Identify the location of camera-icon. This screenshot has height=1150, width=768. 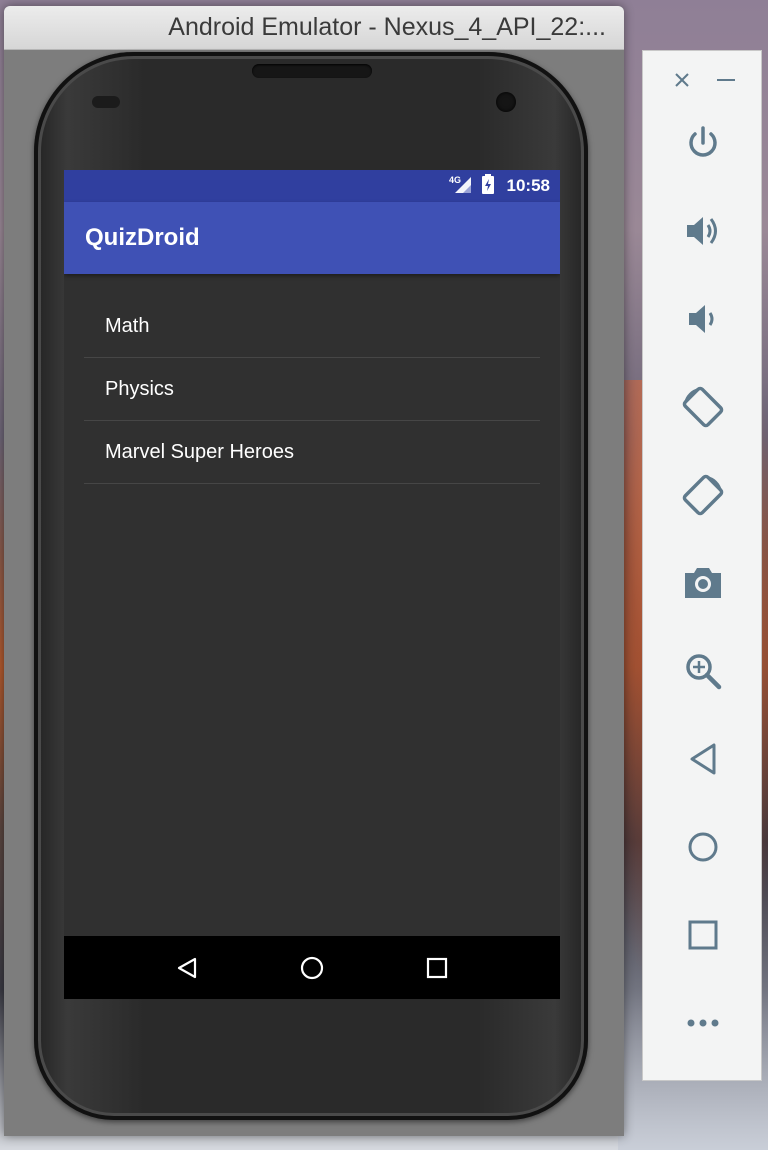
(703, 583).